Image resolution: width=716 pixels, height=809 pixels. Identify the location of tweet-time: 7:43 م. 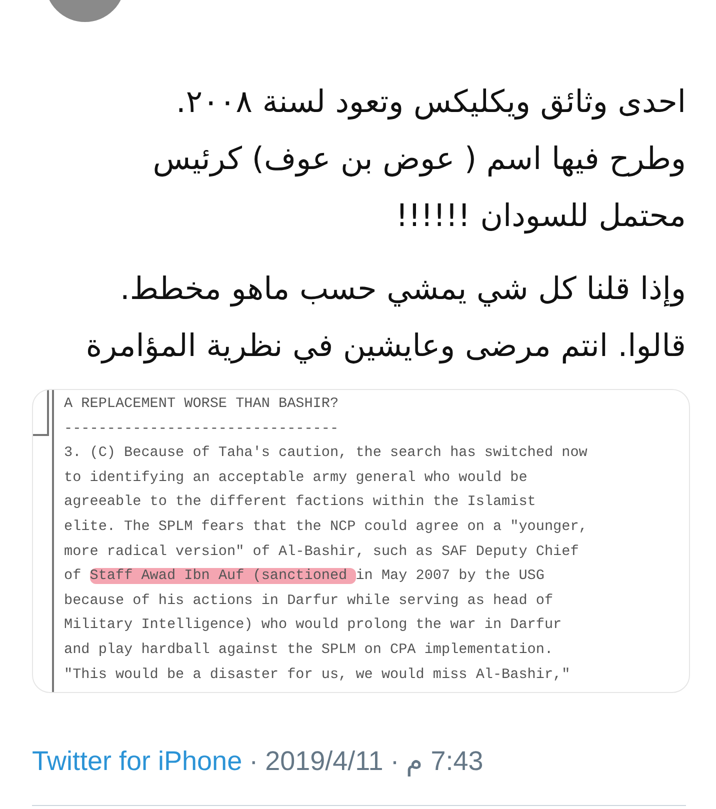
(445, 761).